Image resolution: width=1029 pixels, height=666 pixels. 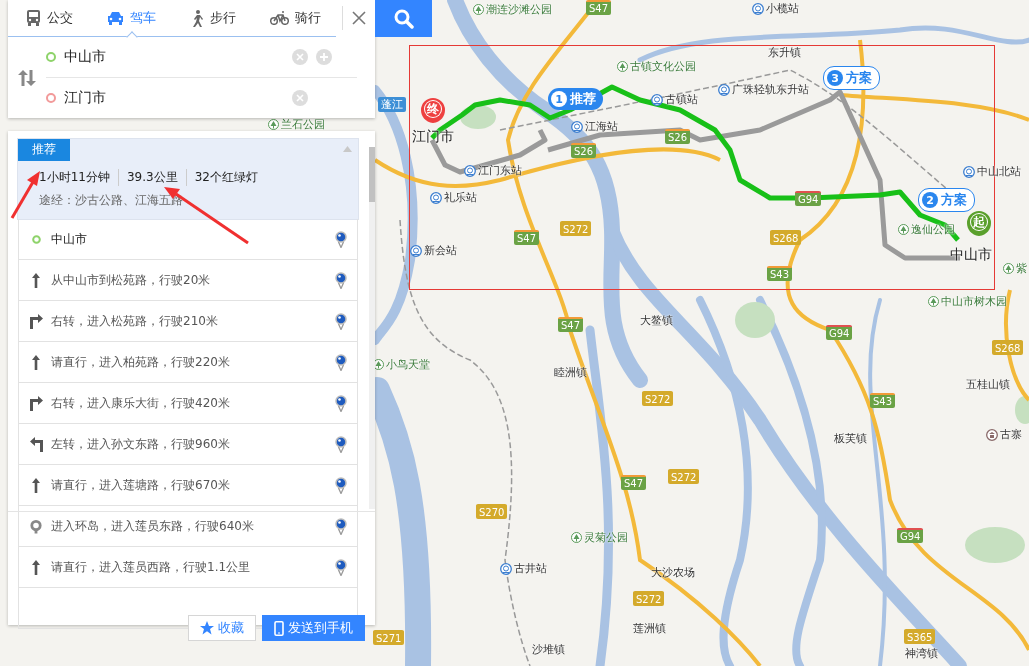 What do you see at coordinates (207, 628) in the screenshot?
I see `star-icon` at bounding box center [207, 628].